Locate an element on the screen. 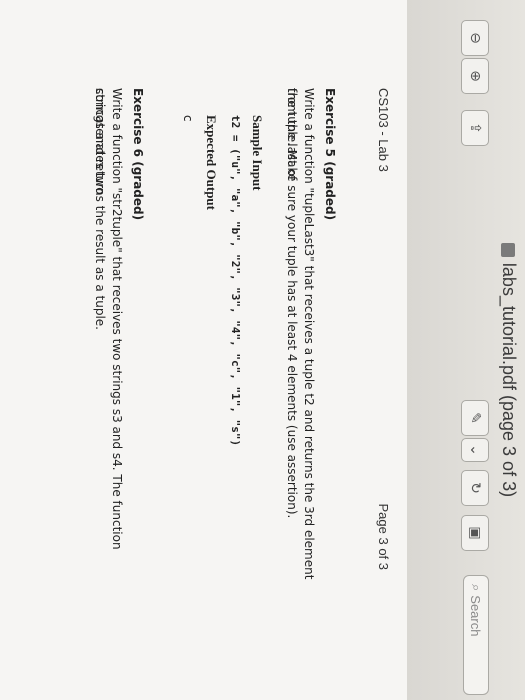 The height and width of the screenshot is (700, 525). page-number: Page 3 of 3 is located at coordinates (383, 537).